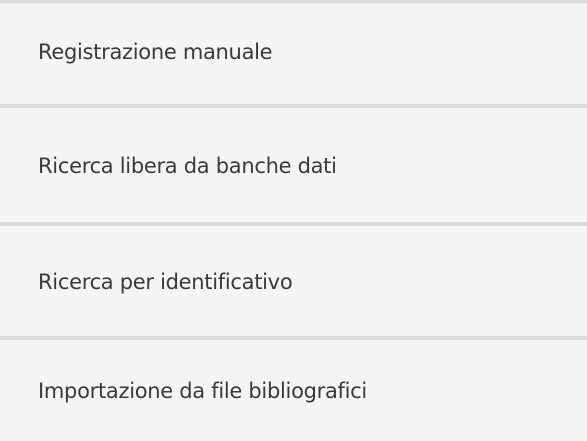 Image resolution: width=587 pixels, height=441 pixels. Describe the element at coordinates (187, 166) in the screenshot. I see `menu-item-label: Ricerca libera da banche dati` at that location.